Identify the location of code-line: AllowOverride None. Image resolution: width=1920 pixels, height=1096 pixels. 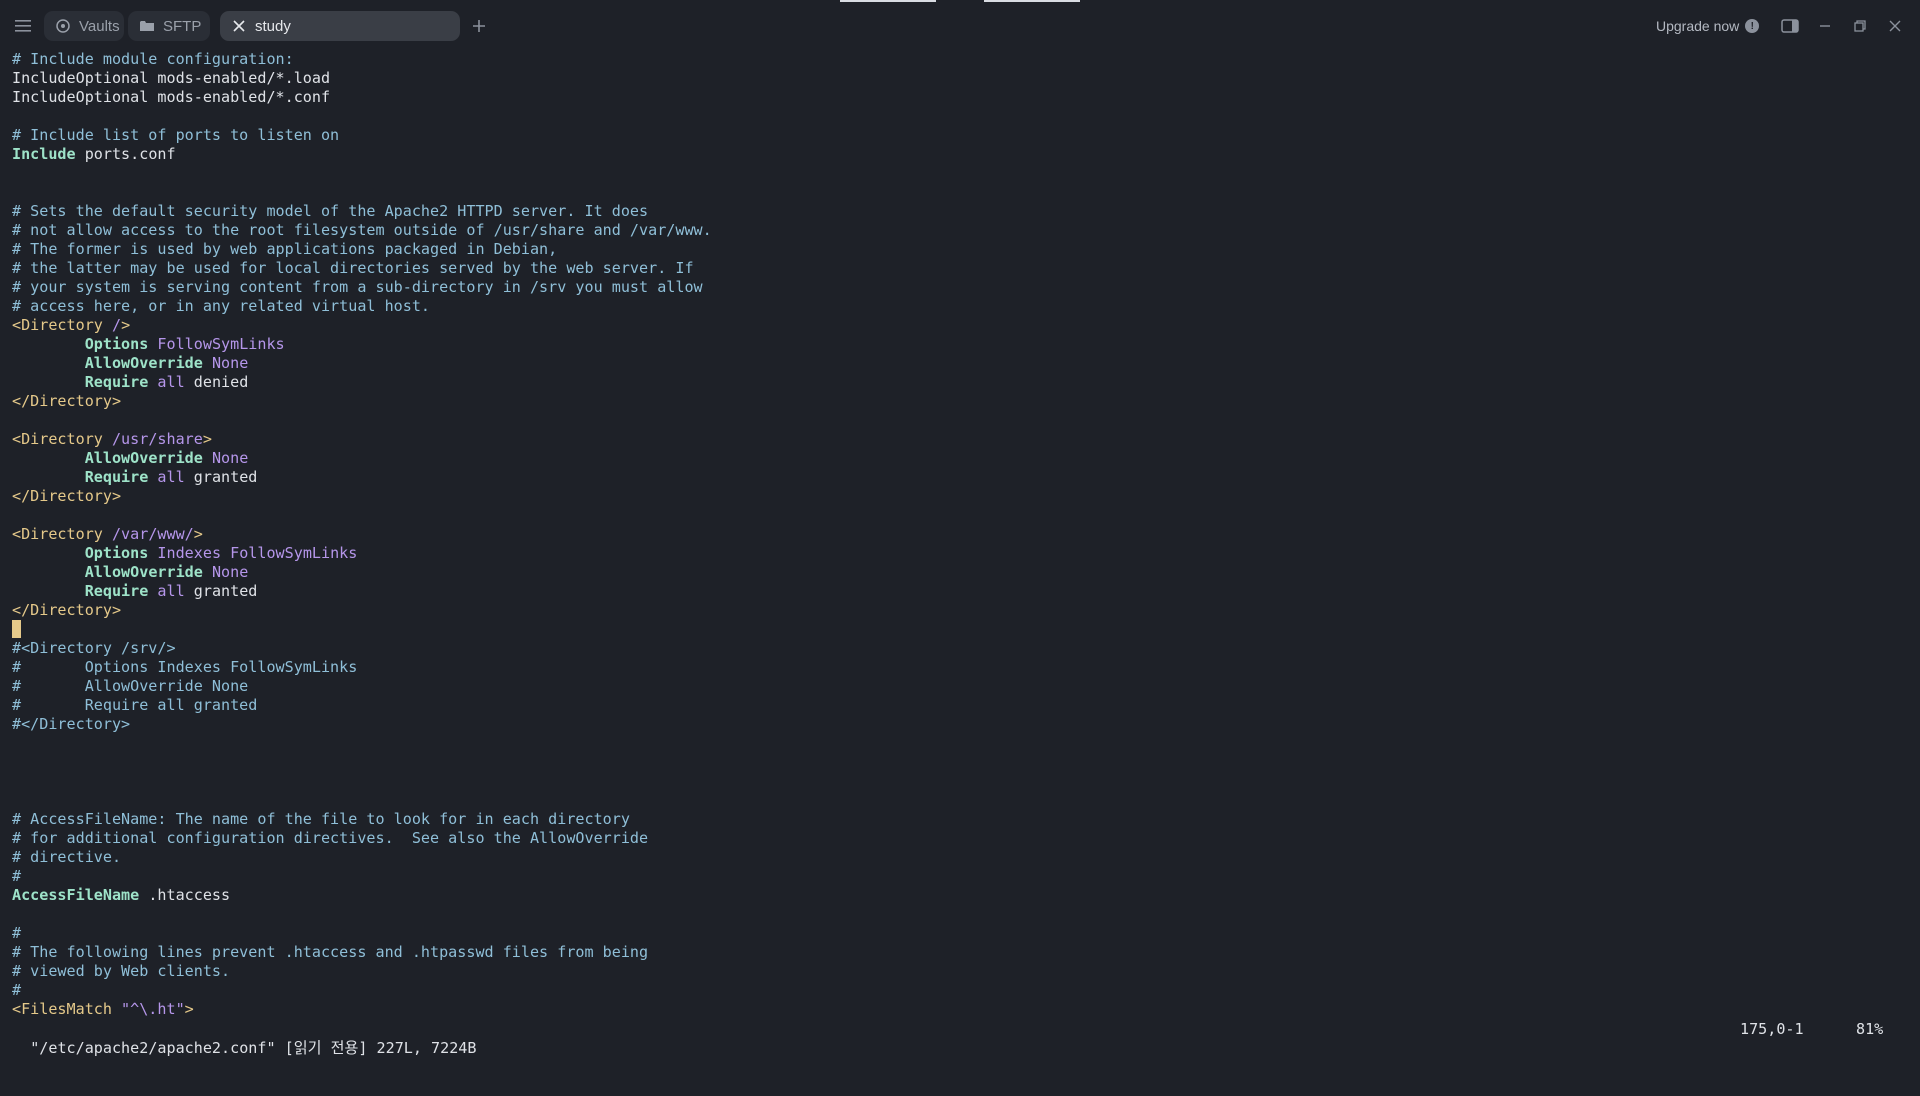
(962, 458).